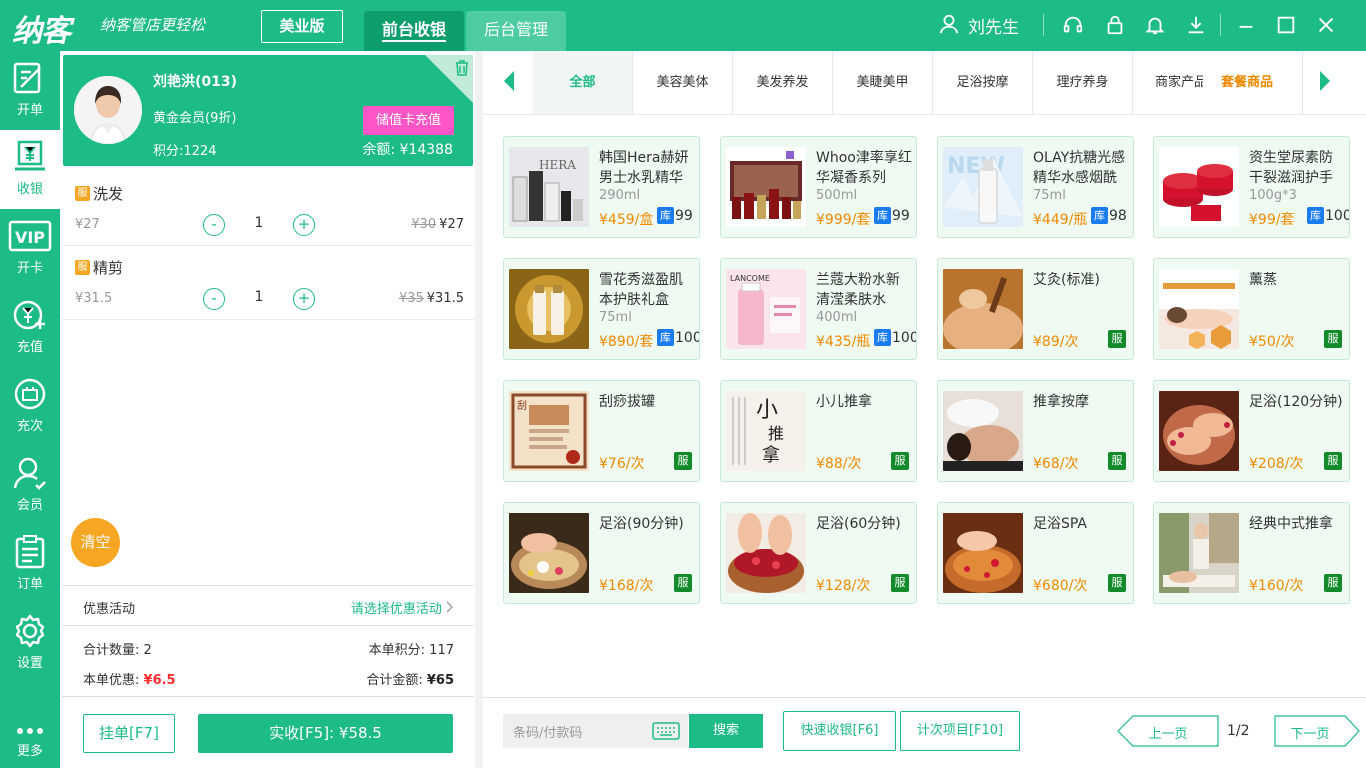  Describe the element at coordinates (687, 338) in the screenshot. I see `stock-count: 100` at that location.